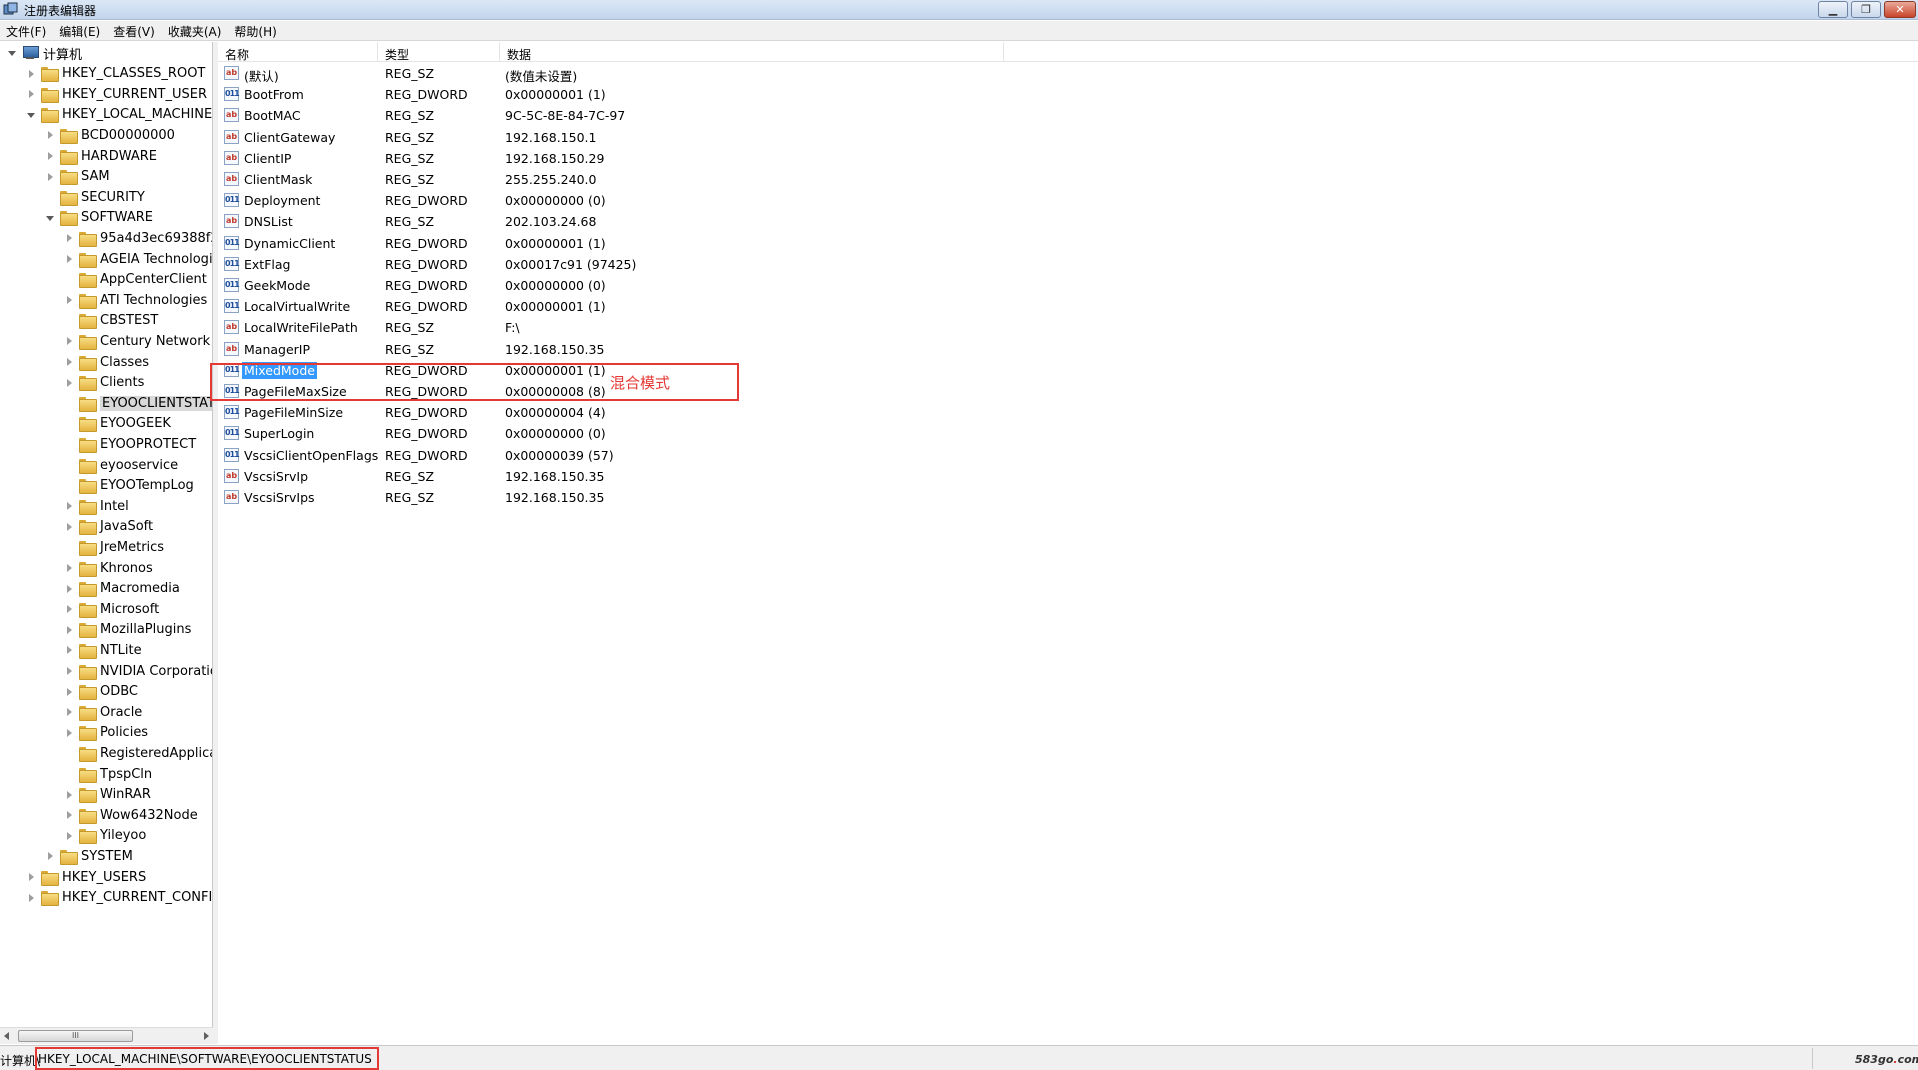 The height and width of the screenshot is (1070, 1918). Describe the element at coordinates (109, 527) in the screenshot. I see `tree-node: JavaSoft` at that location.